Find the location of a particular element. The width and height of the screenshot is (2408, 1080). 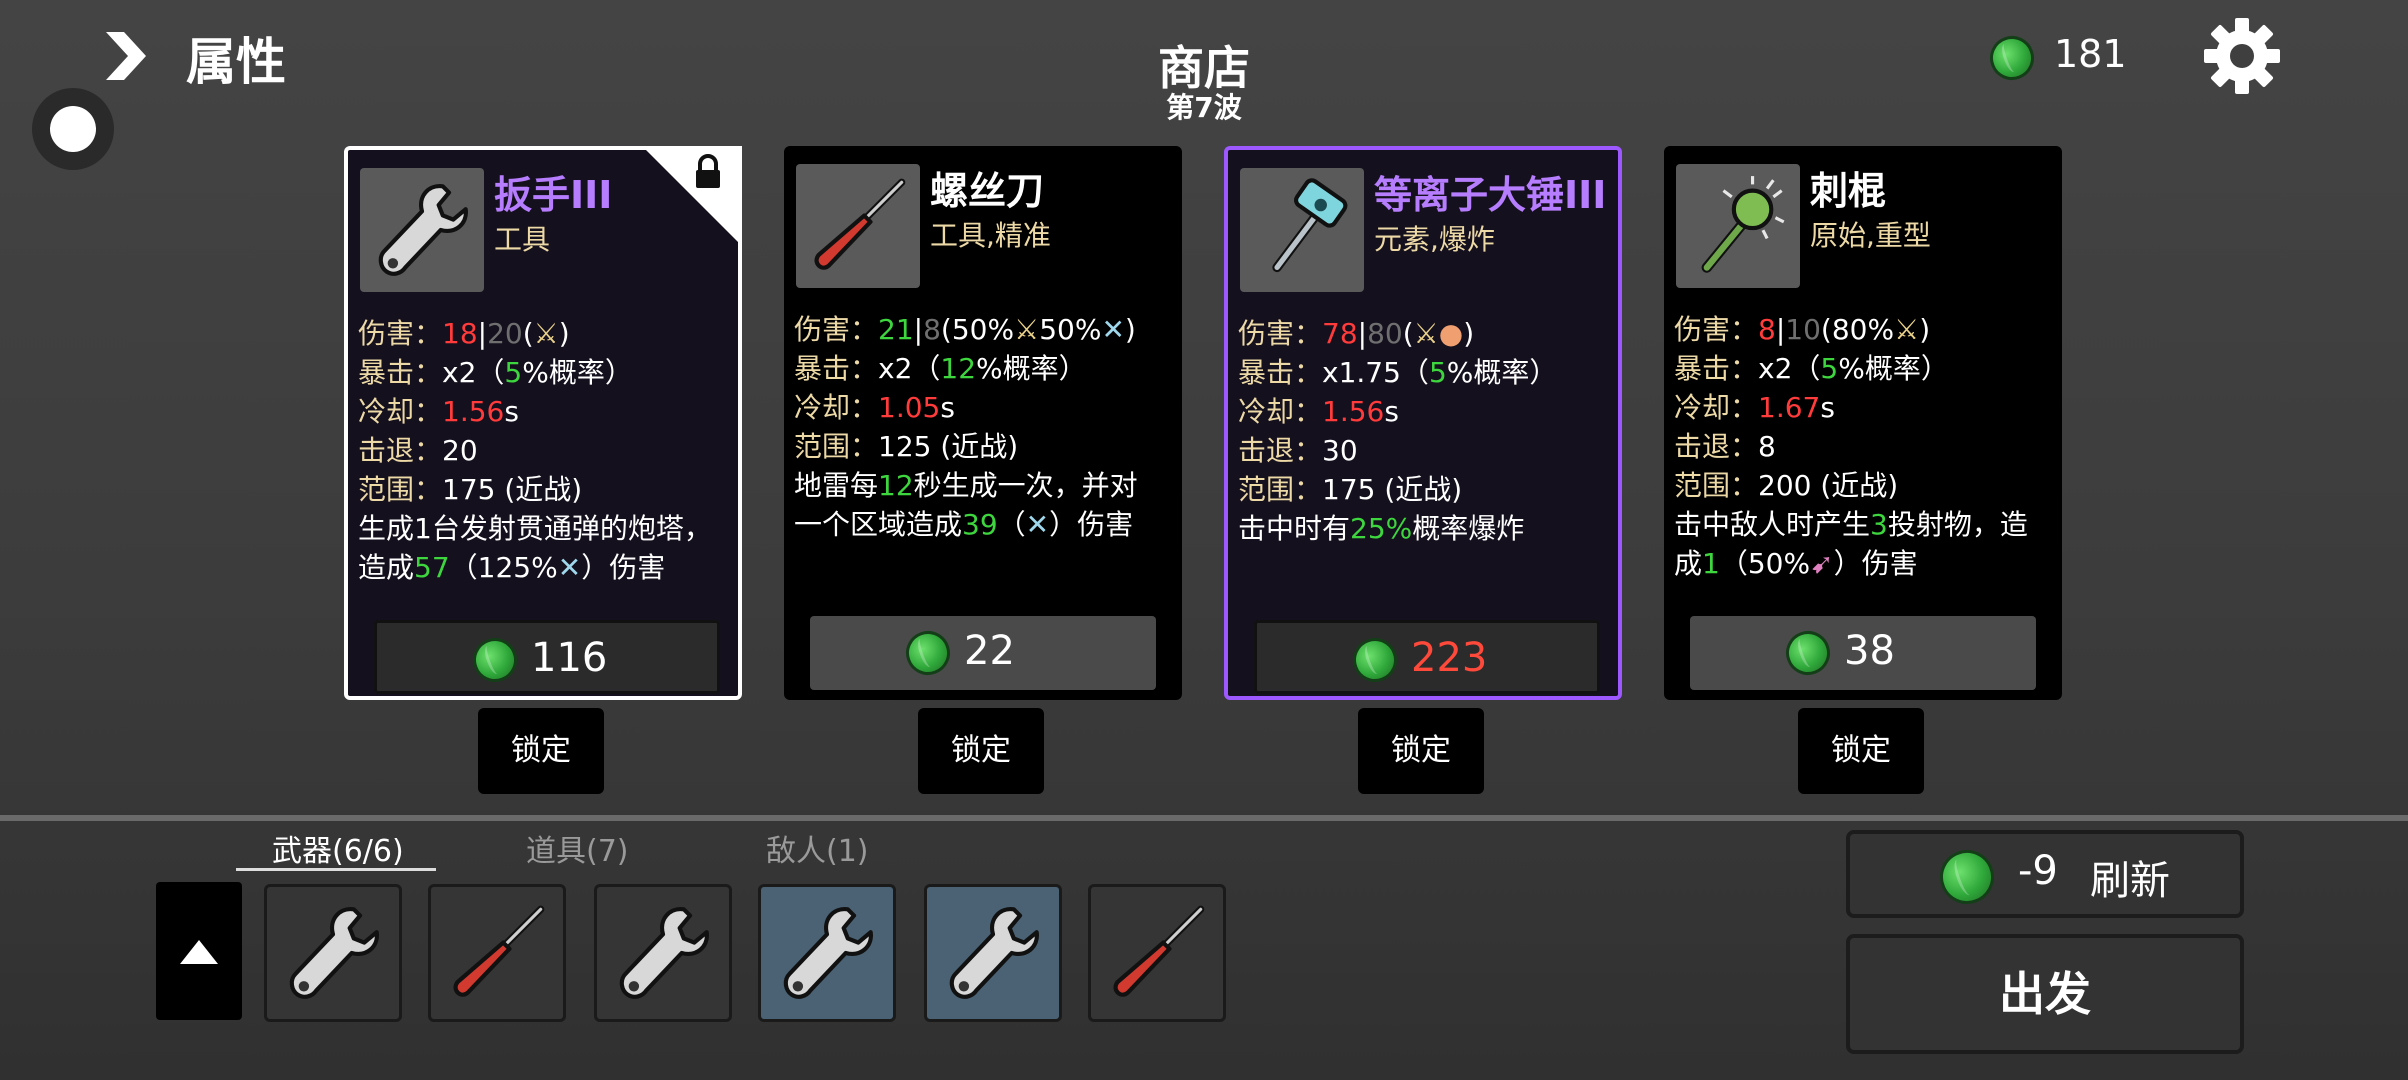

item-name: 等离子大锤III is located at coordinates (1490, 195).